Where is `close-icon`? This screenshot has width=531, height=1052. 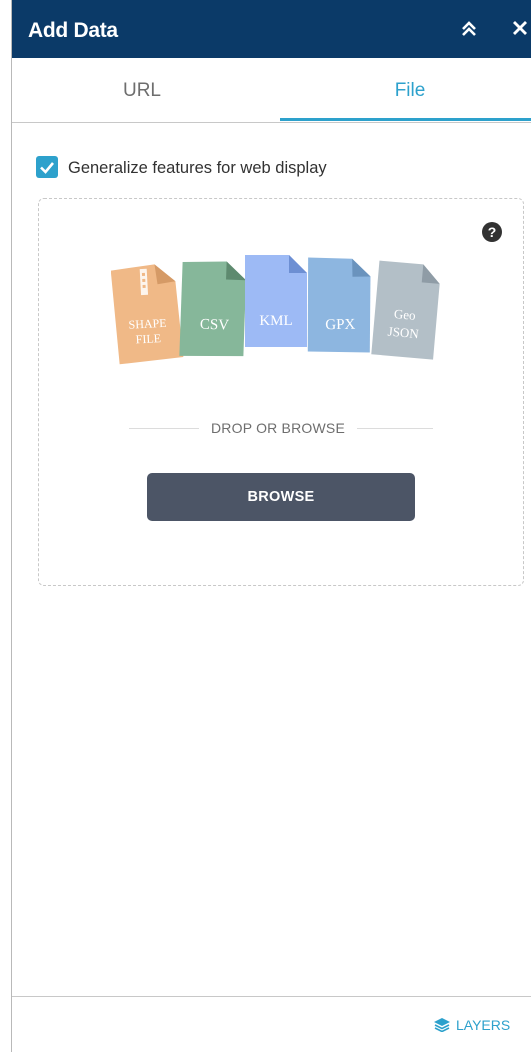 close-icon is located at coordinates (520, 28).